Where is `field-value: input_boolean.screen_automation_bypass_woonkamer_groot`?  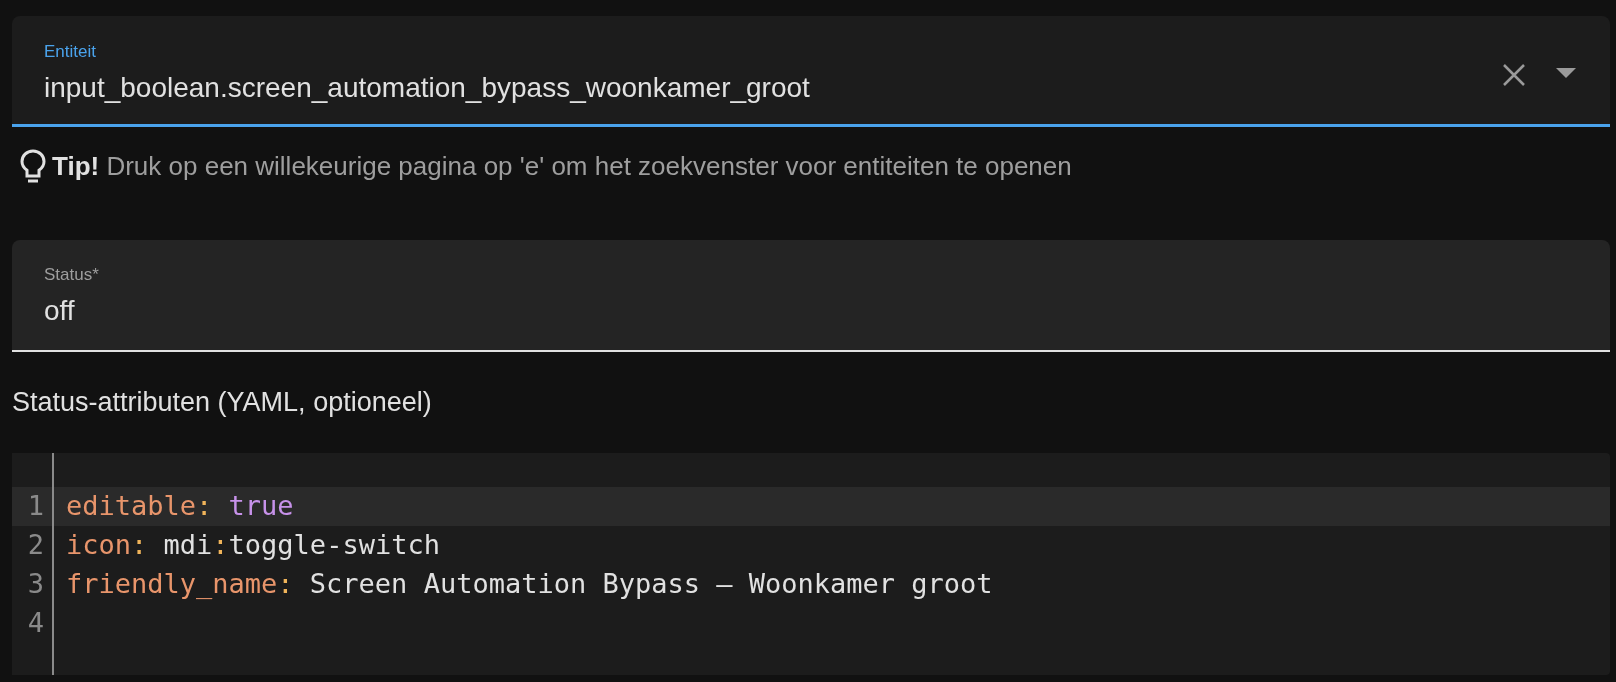 field-value: input_boolean.screen_automation_bypass_woonkamer_groot is located at coordinates (427, 87).